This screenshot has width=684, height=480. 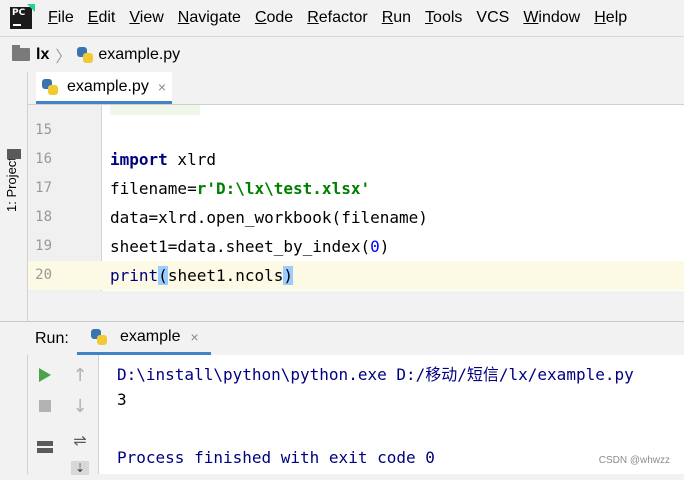 I want to click on chevron-right-icon: 〉, so click(x=63, y=57).